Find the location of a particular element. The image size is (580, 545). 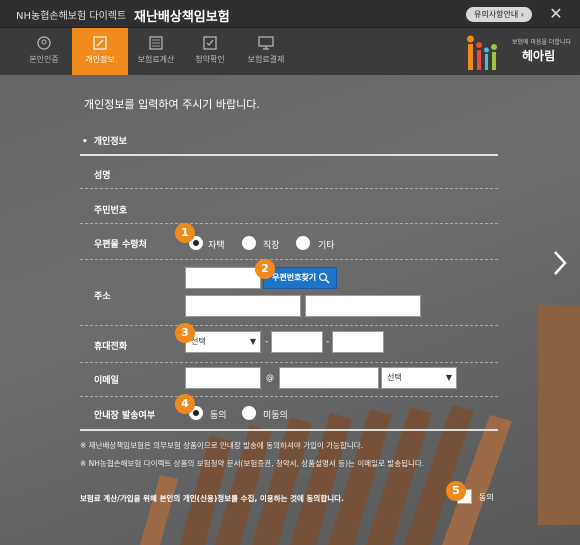

address-detail-field is located at coordinates (363, 306).